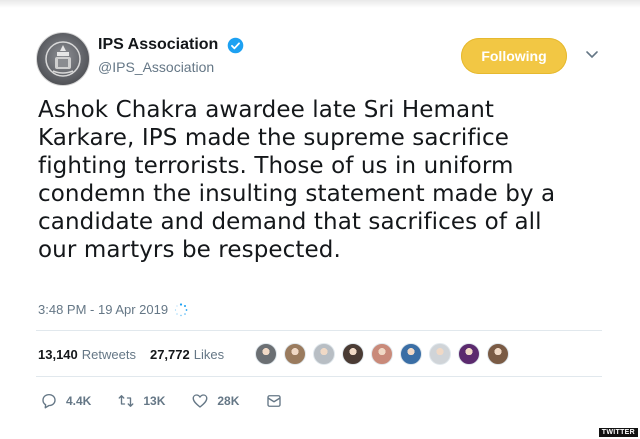 This screenshot has height=439, width=640. What do you see at coordinates (618, 432) in the screenshot?
I see `watermark: TWITTER` at bounding box center [618, 432].